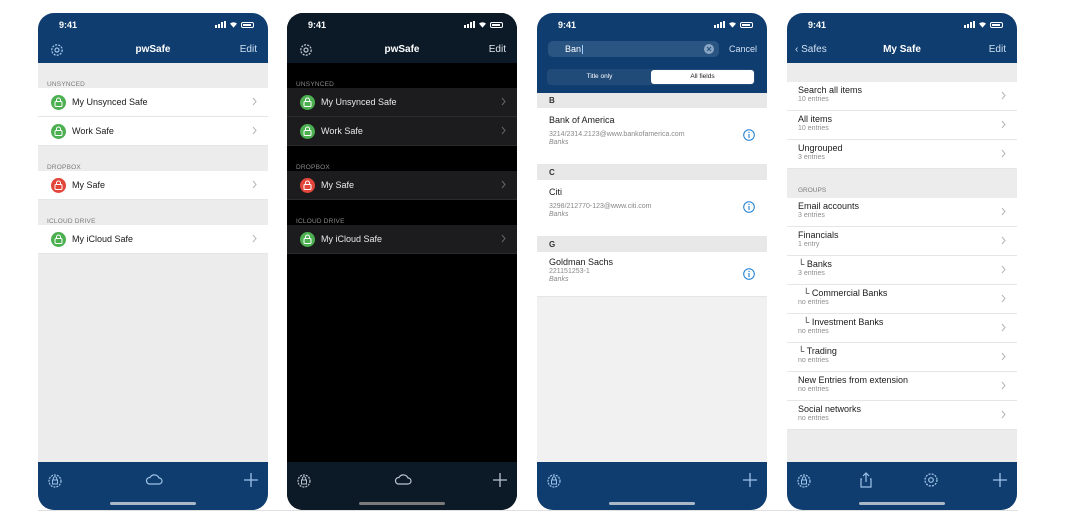 The height and width of the screenshot is (512, 1065). What do you see at coordinates (843, 322) in the screenshot?
I see `row-title: └ Investment Banks` at bounding box center [843, 322].